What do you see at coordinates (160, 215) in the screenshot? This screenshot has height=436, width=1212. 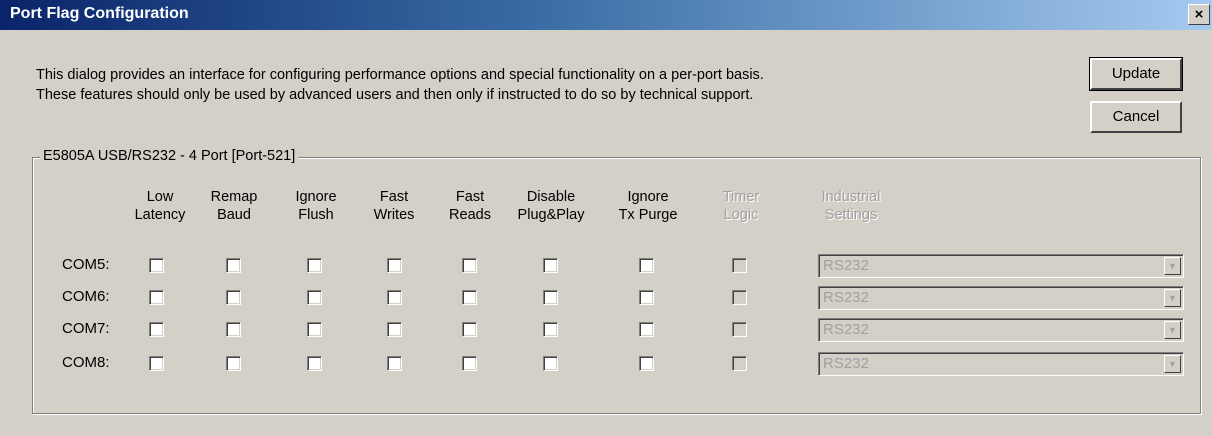 I see `column-header-line2: Latency` at bounding box center [160, 215].